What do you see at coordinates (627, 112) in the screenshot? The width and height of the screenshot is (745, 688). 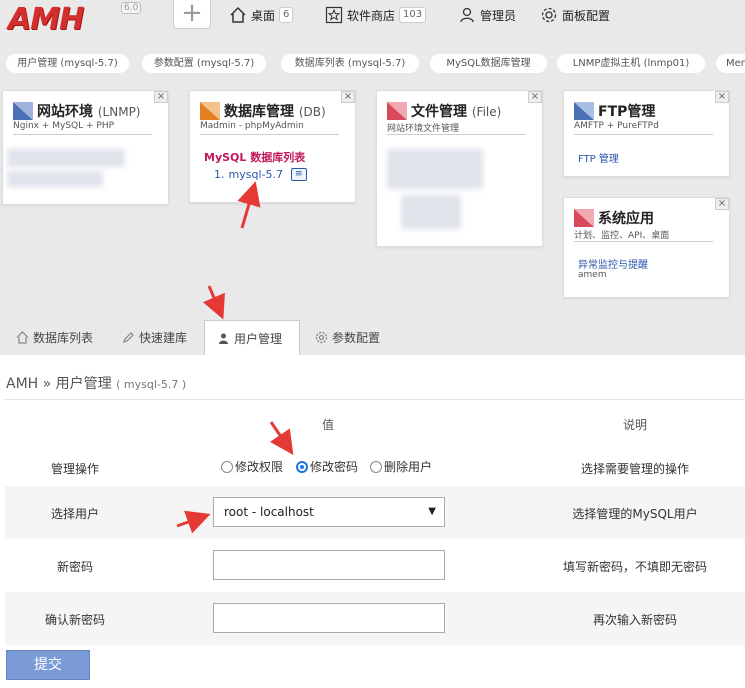 I see `card-ftp-title: FTP管理` at bounding box center [627, 112].